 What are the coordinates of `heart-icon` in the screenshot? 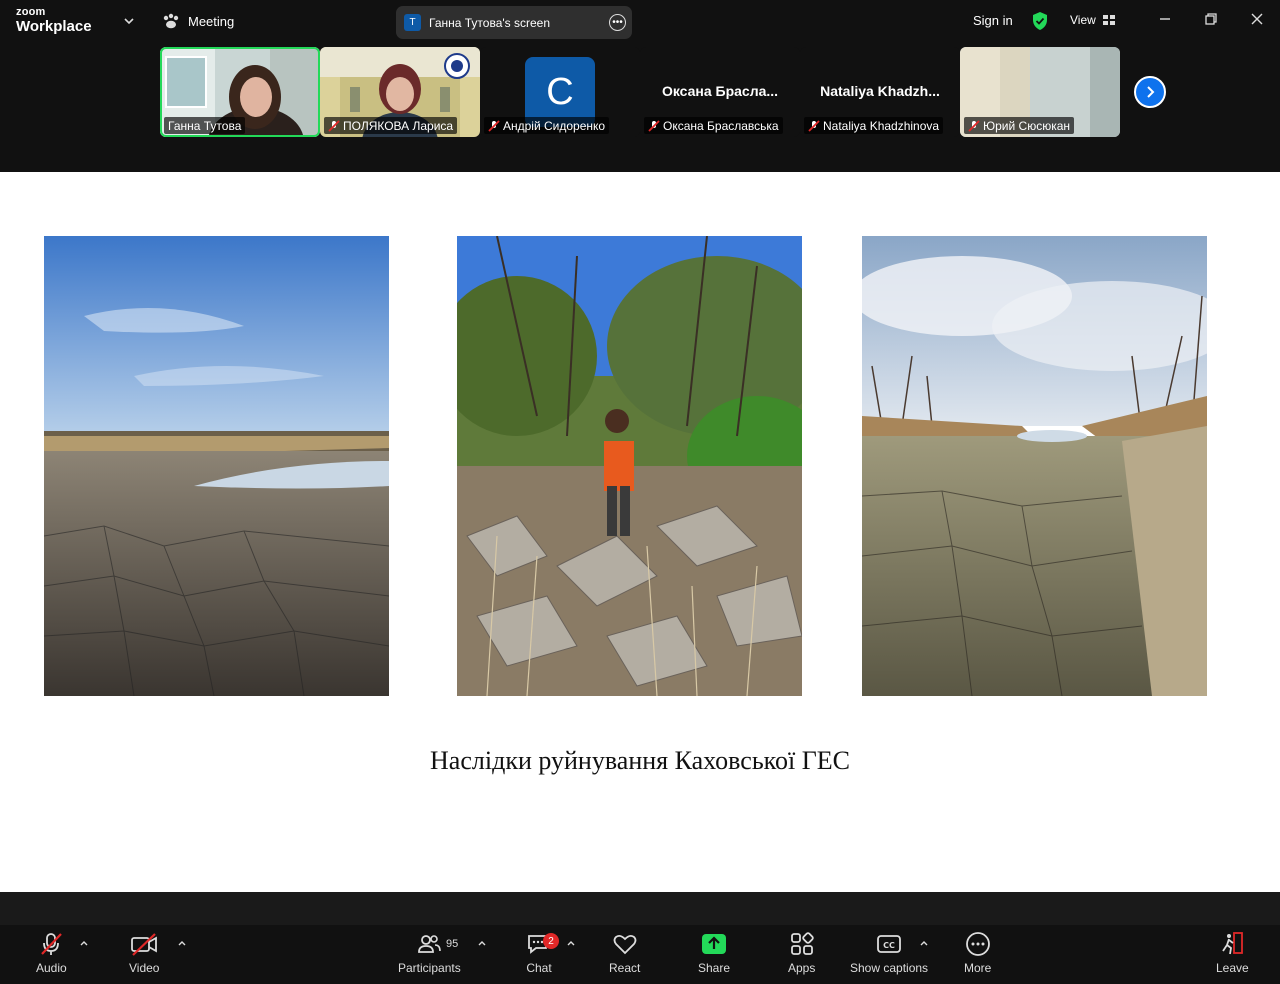 It's located at (625, 944).